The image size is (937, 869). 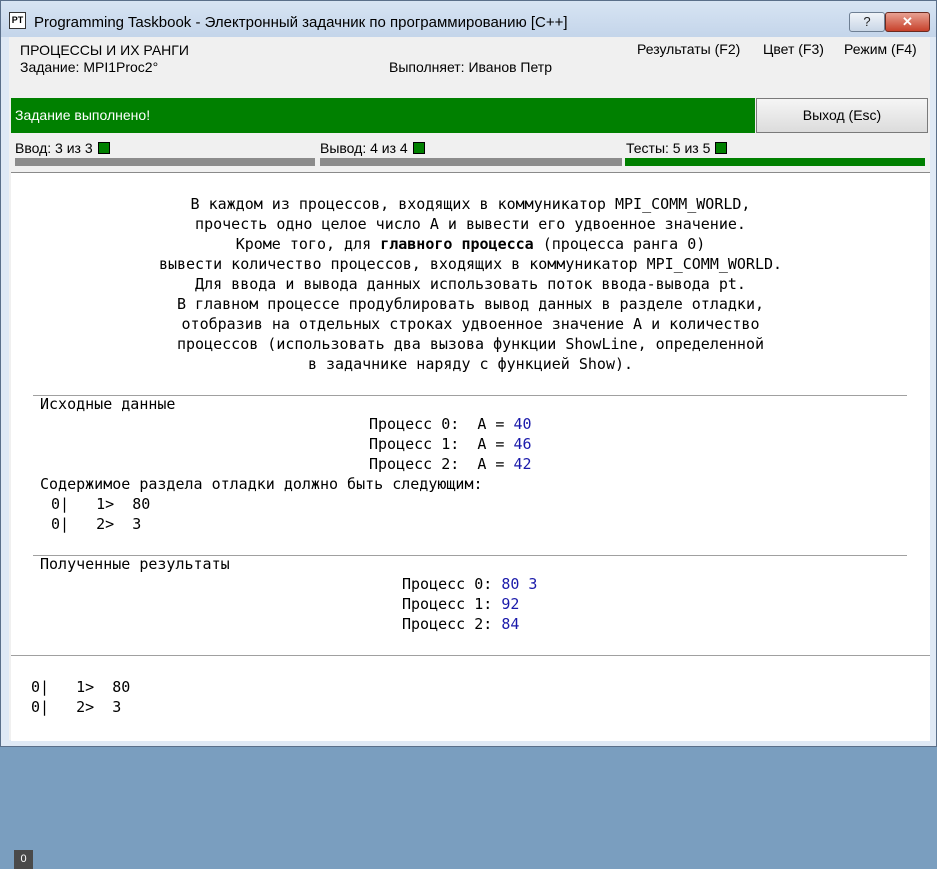 I want to click on result-row-value: 80 3, so click(x=519, y=584).